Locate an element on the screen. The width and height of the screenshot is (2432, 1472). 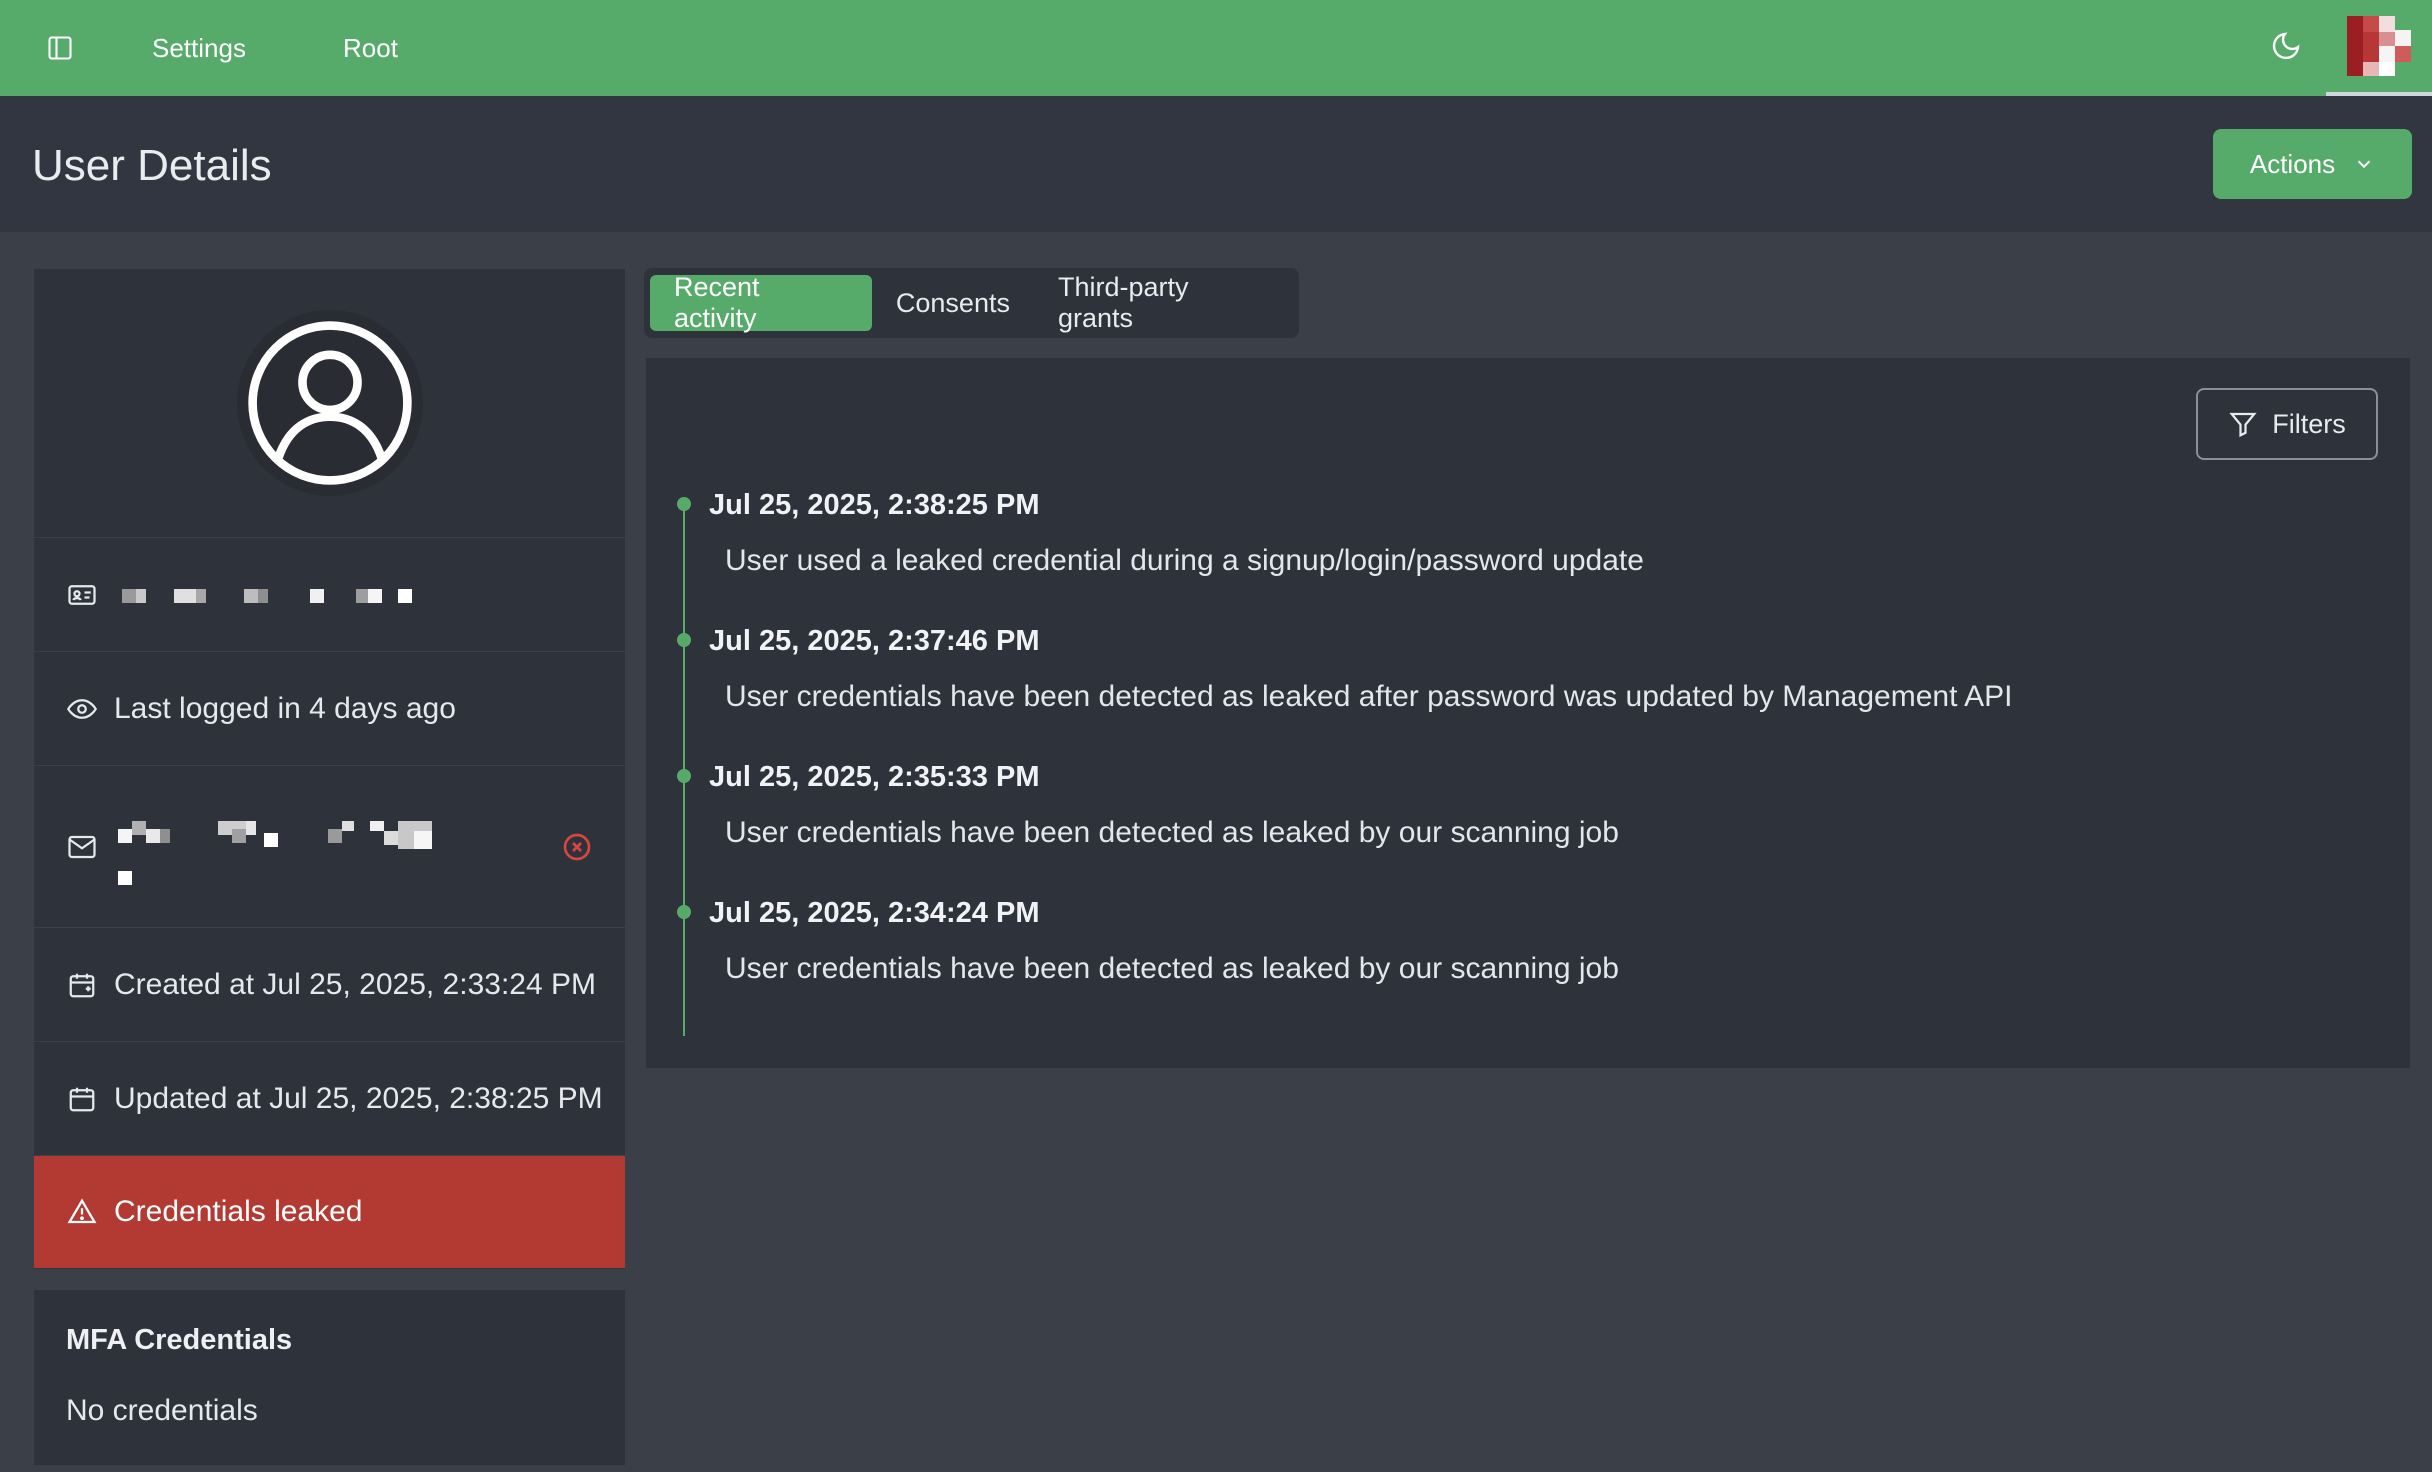
filters-button: Filters is located at coordinates (2287, 424).